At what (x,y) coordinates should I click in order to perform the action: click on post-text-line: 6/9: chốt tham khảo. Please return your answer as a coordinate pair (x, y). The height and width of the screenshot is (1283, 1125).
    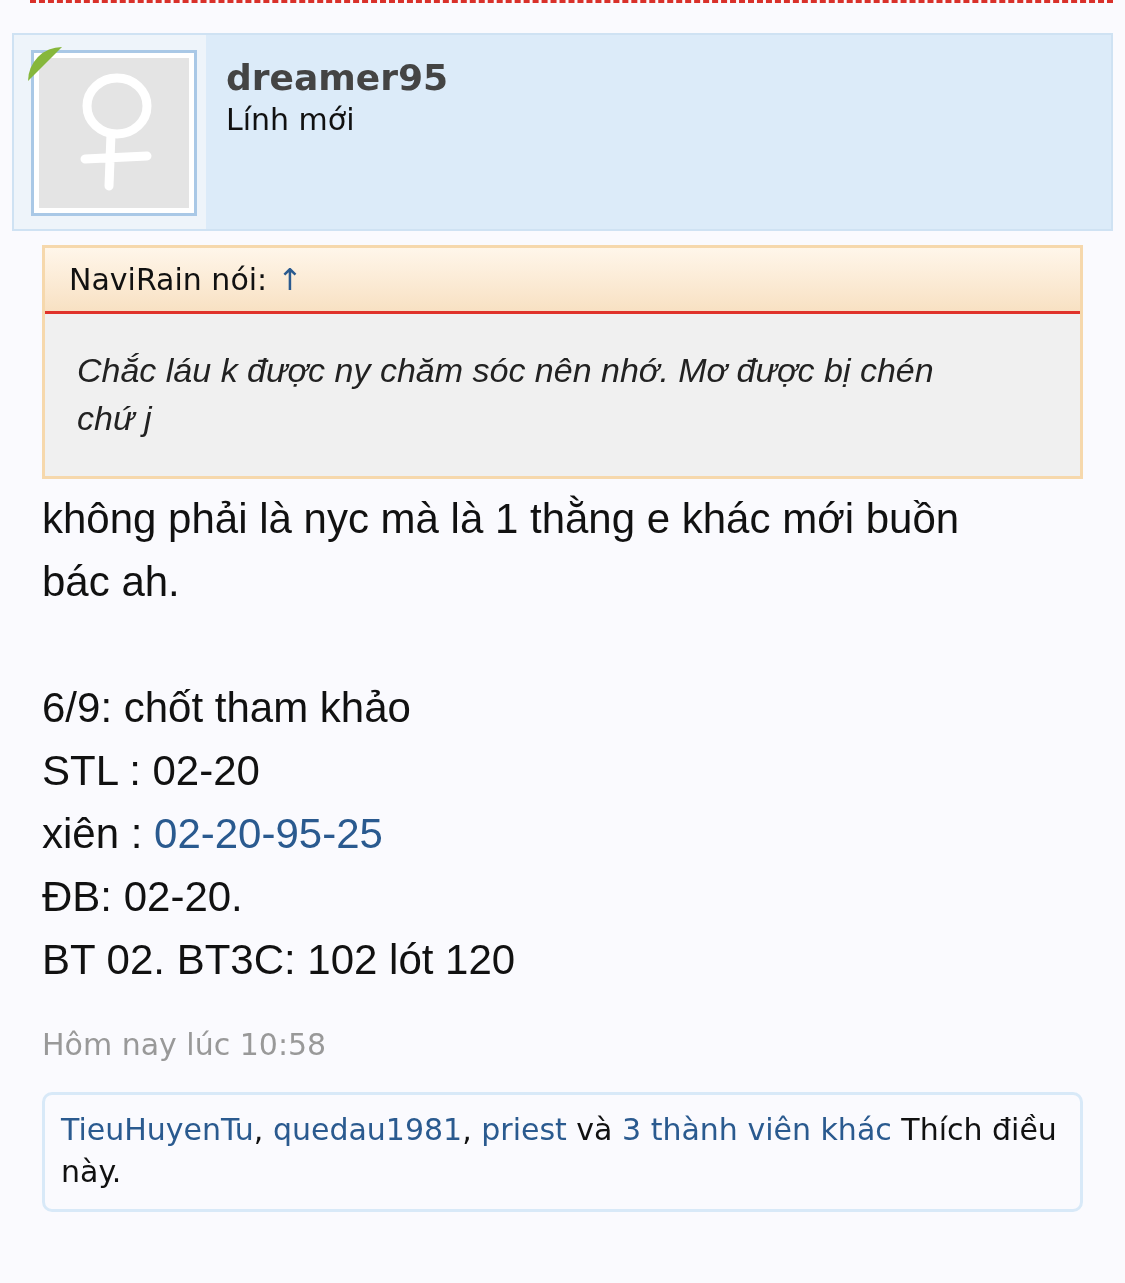
    Looking at the image, I should click on (227, 708).